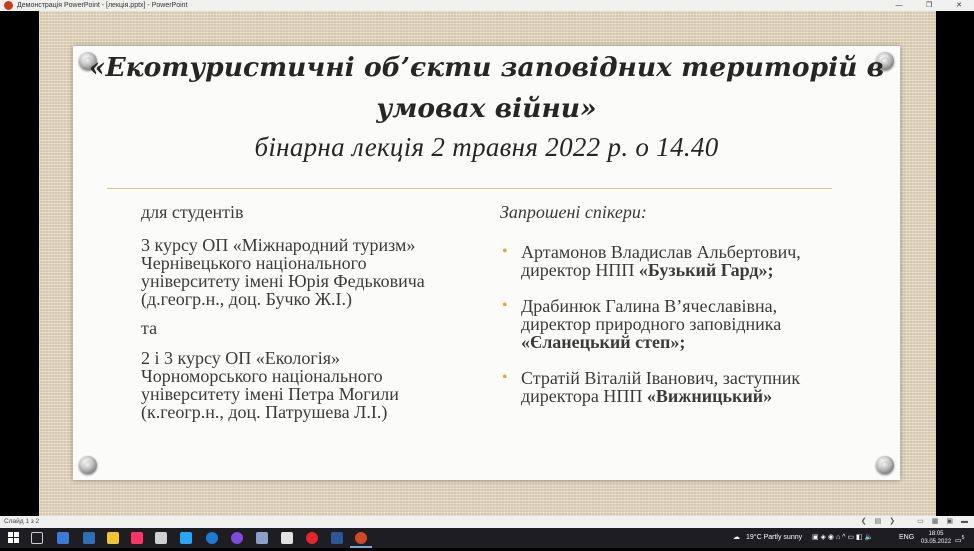 The height and width of the screenshot is (551, 974). Describe the element at coordinates (212, 538) in the screenshot. I see `edge-icon` at that location.